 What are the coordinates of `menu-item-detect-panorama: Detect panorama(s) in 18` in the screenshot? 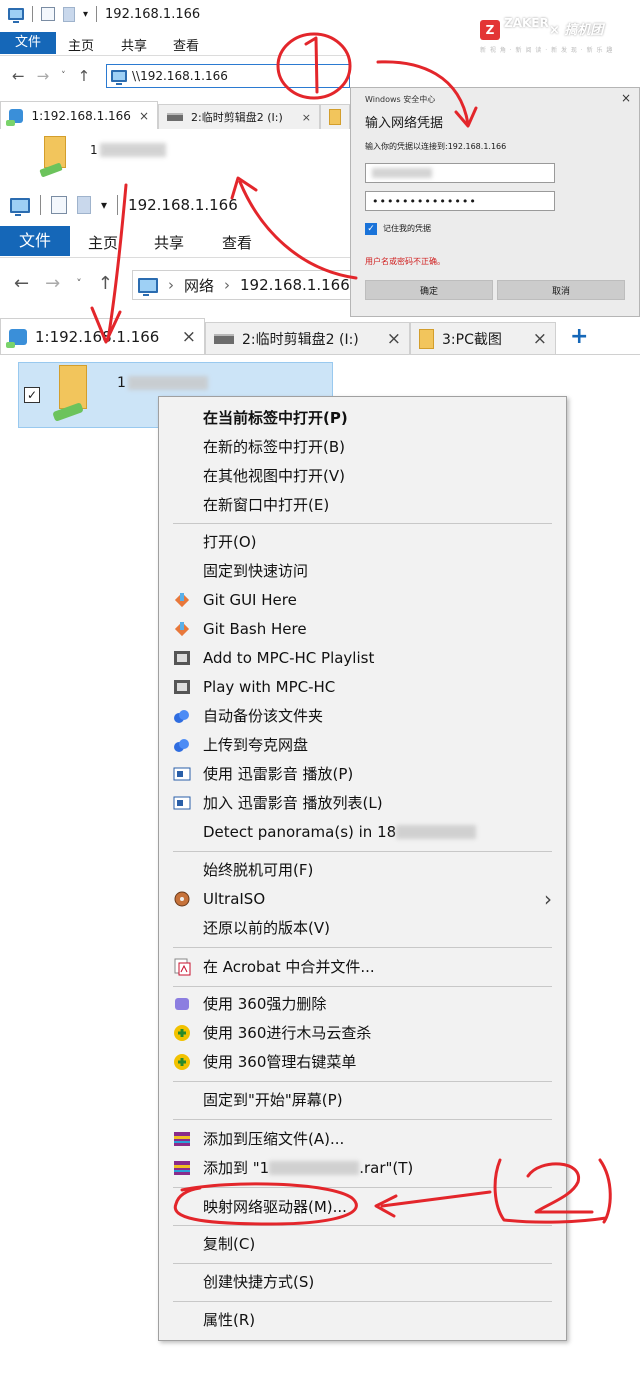 It's located at (362, 831).